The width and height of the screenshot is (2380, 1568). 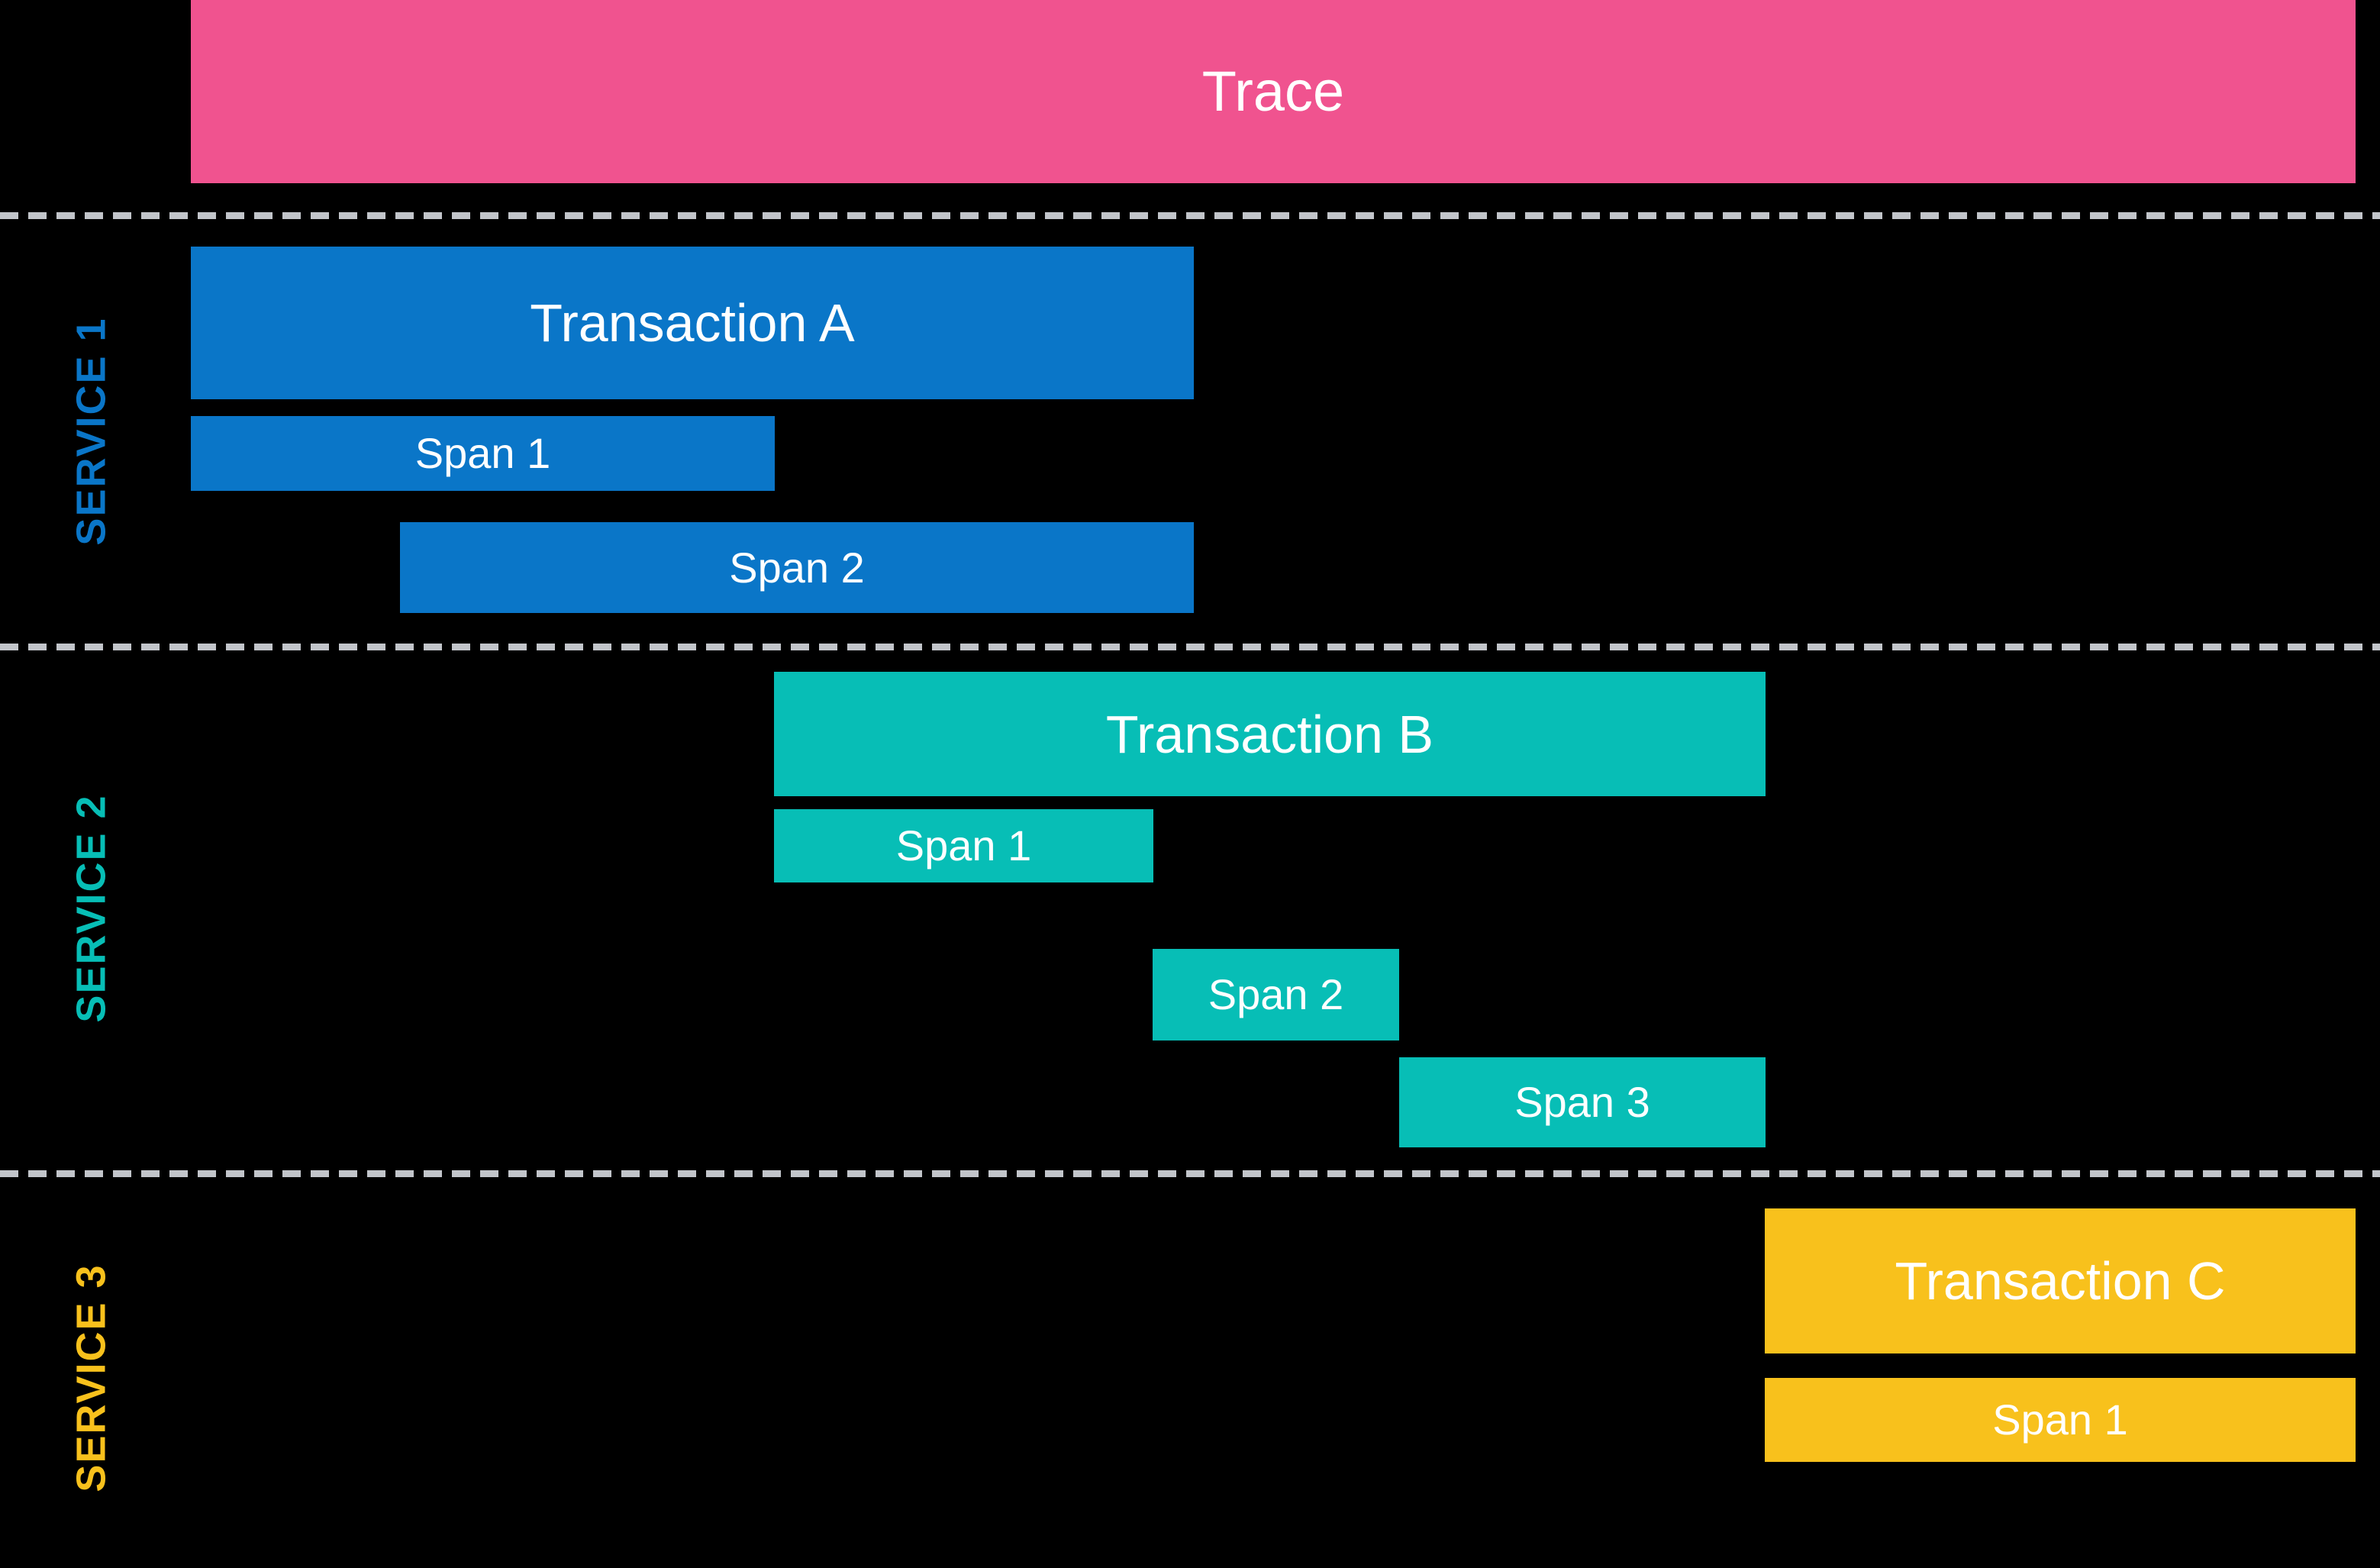 I want to click on transaction-bar-service-3-1: Transaction C, so click(x=2060, y=1280).